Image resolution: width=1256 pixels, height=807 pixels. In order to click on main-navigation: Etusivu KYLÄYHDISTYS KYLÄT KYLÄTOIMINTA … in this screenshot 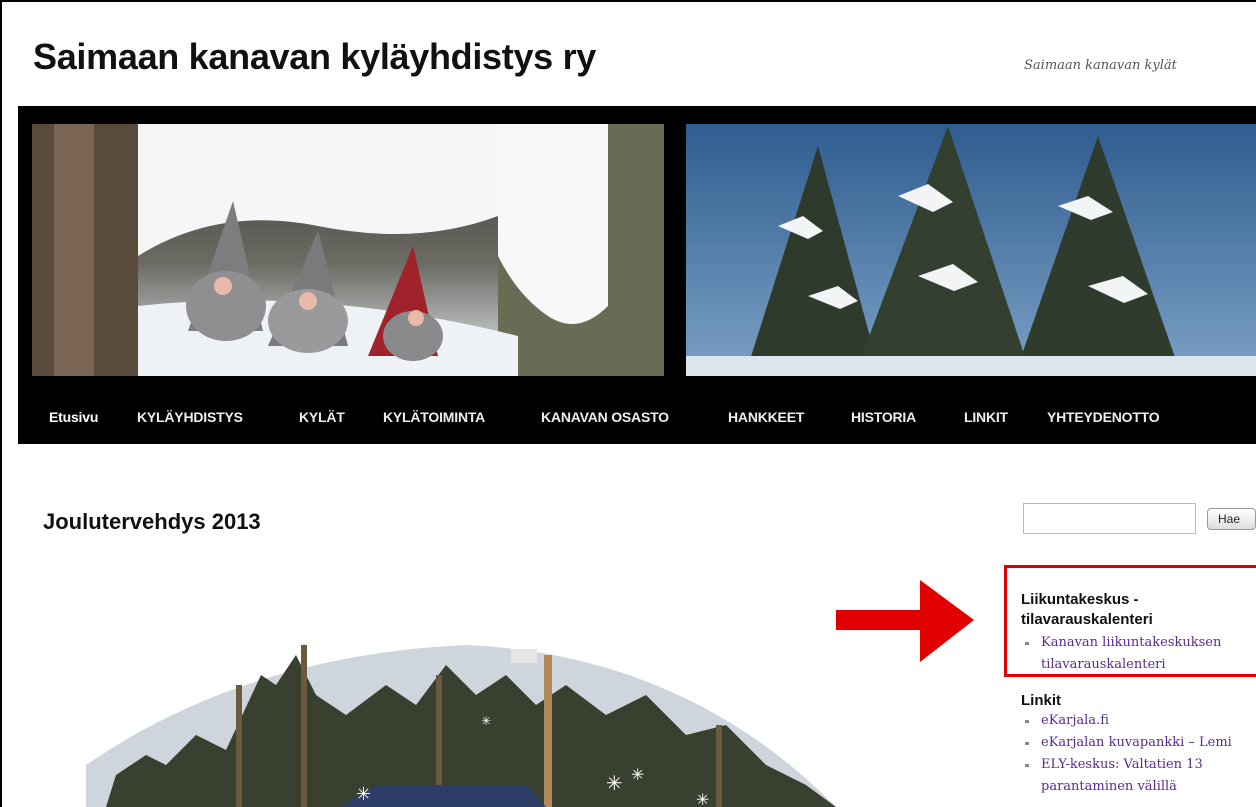, I will do `click(637, 415)`.